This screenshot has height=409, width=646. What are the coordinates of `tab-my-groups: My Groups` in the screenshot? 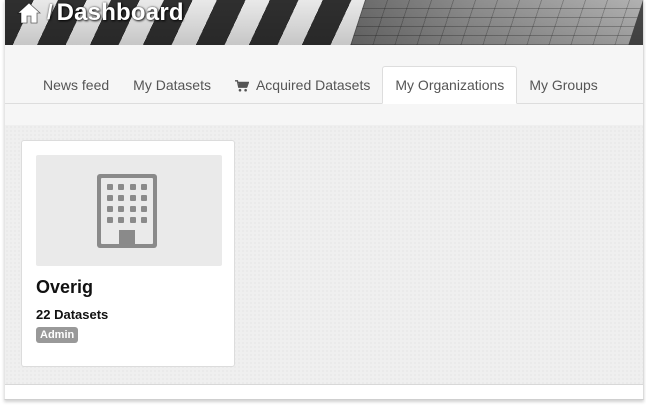 It's located at (563, 85).